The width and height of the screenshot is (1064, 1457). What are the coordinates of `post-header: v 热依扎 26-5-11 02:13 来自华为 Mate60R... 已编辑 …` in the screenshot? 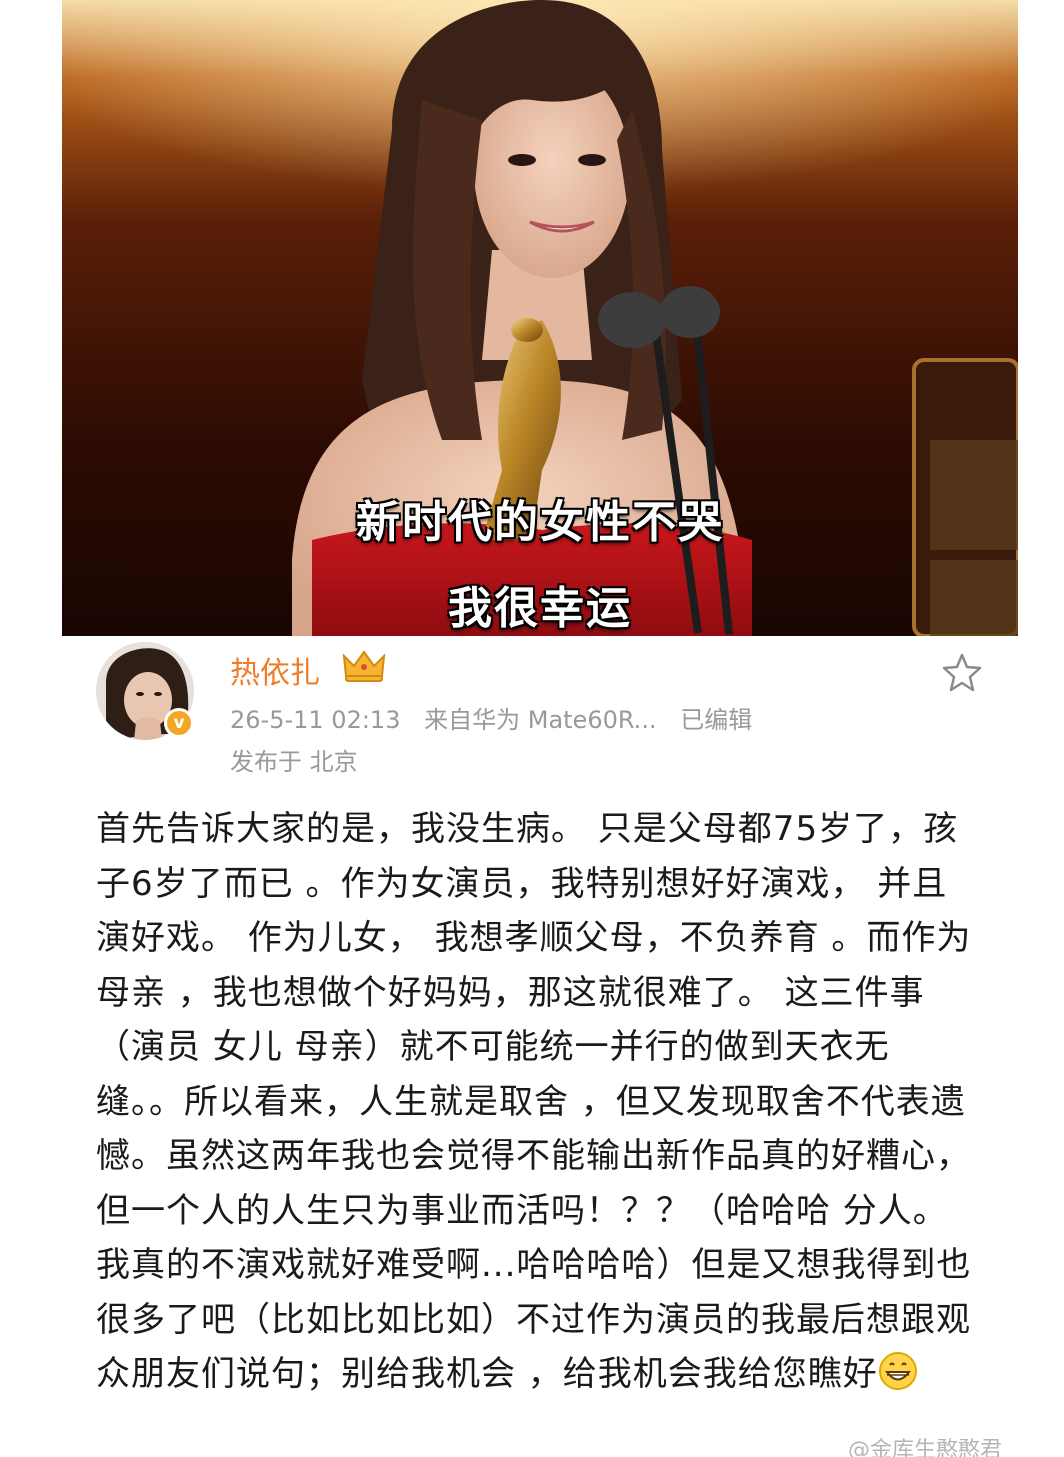 It's located at (532, 711).